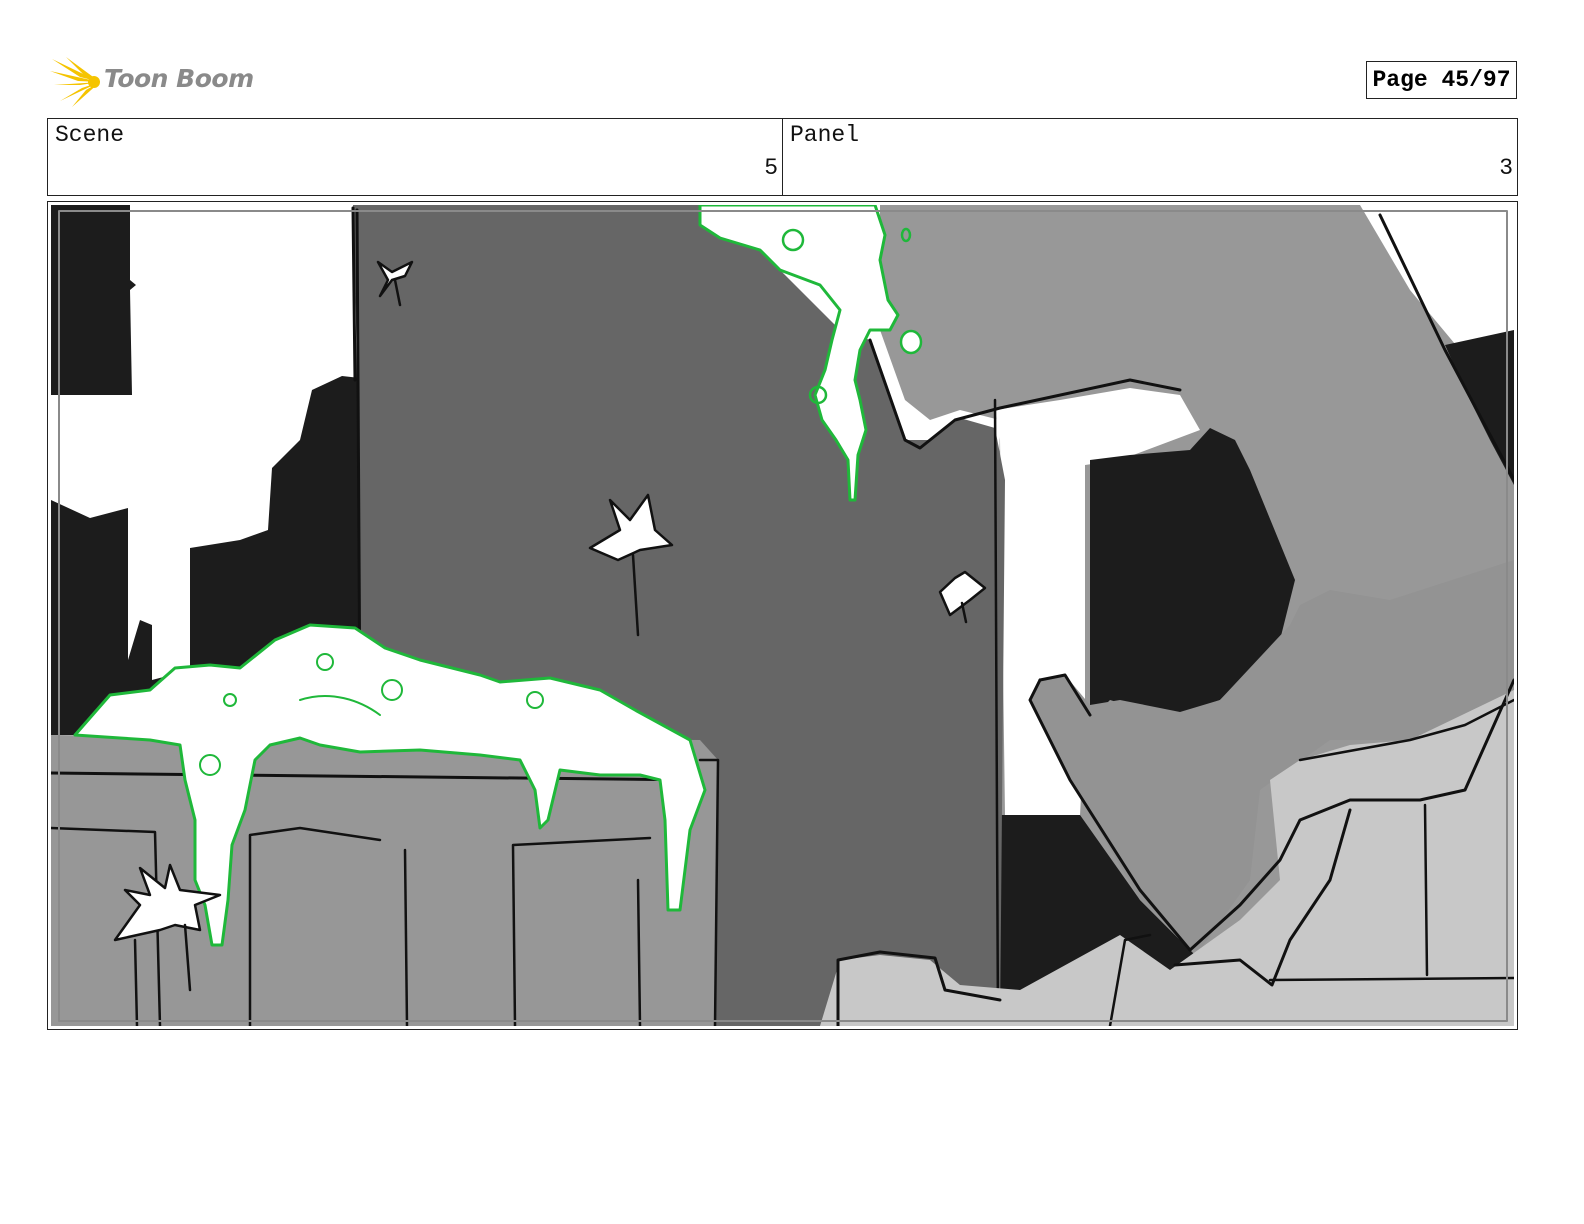 The image size is (1584, 1224). What do you see at coordinates (90, 135) in the screenshot?
I see `scene-label: Scene` at bounding box center [90, 135].